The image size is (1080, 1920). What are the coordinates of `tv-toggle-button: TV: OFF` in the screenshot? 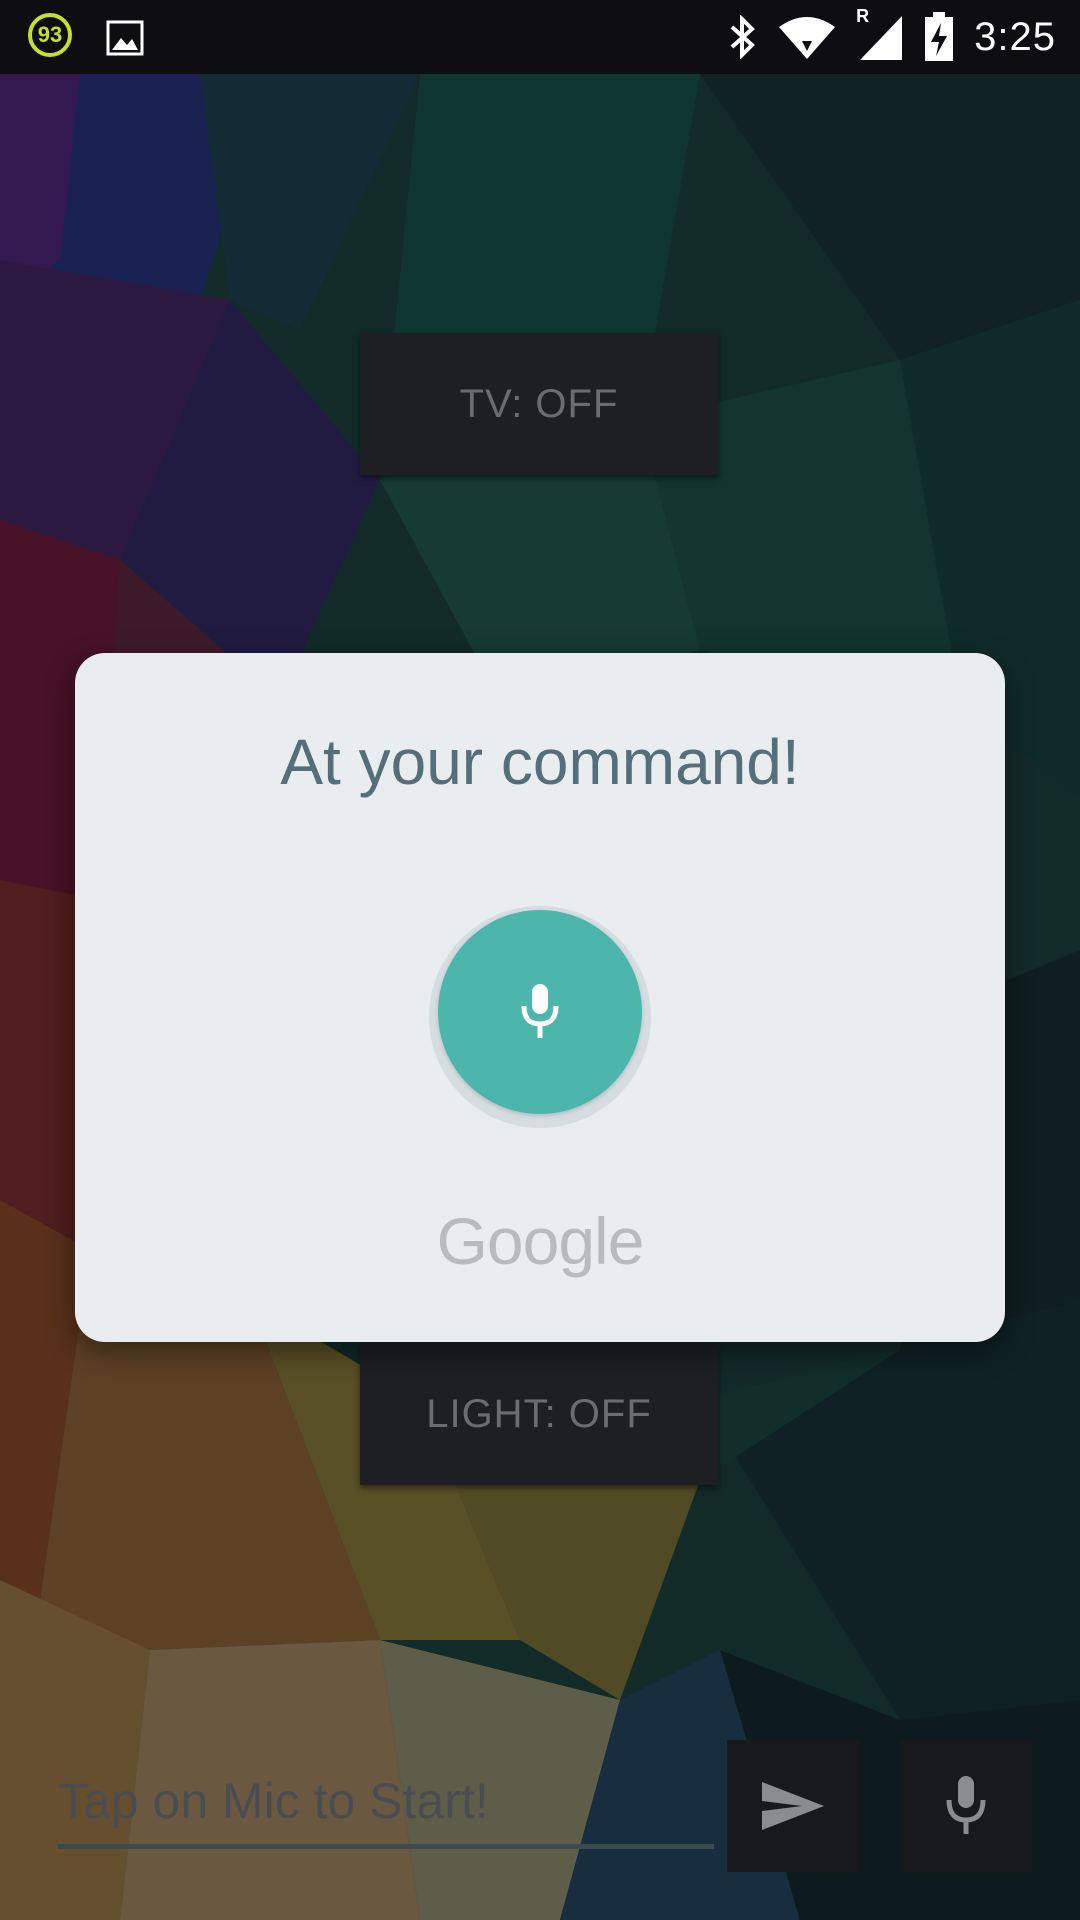 It's located at (539, 404).